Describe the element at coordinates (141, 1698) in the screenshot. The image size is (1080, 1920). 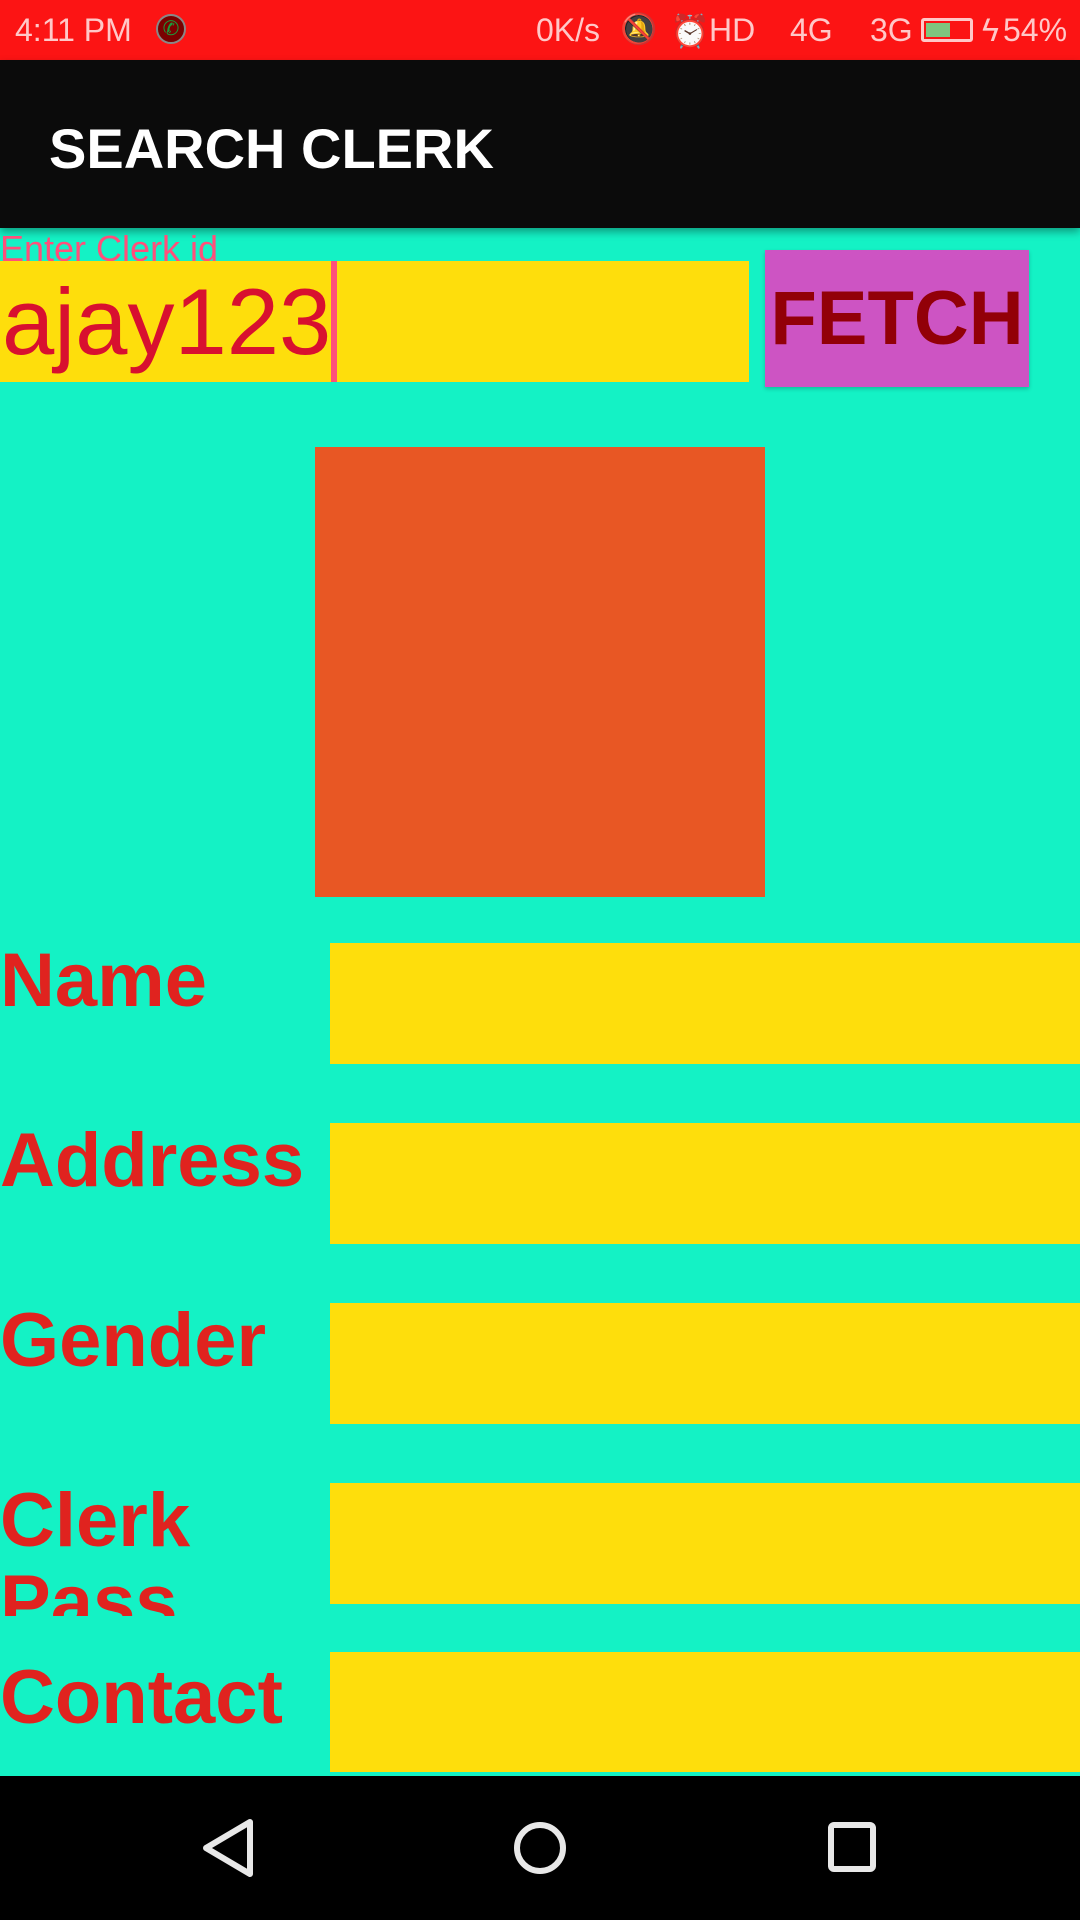
I see `contact-label: Contact` at that location.